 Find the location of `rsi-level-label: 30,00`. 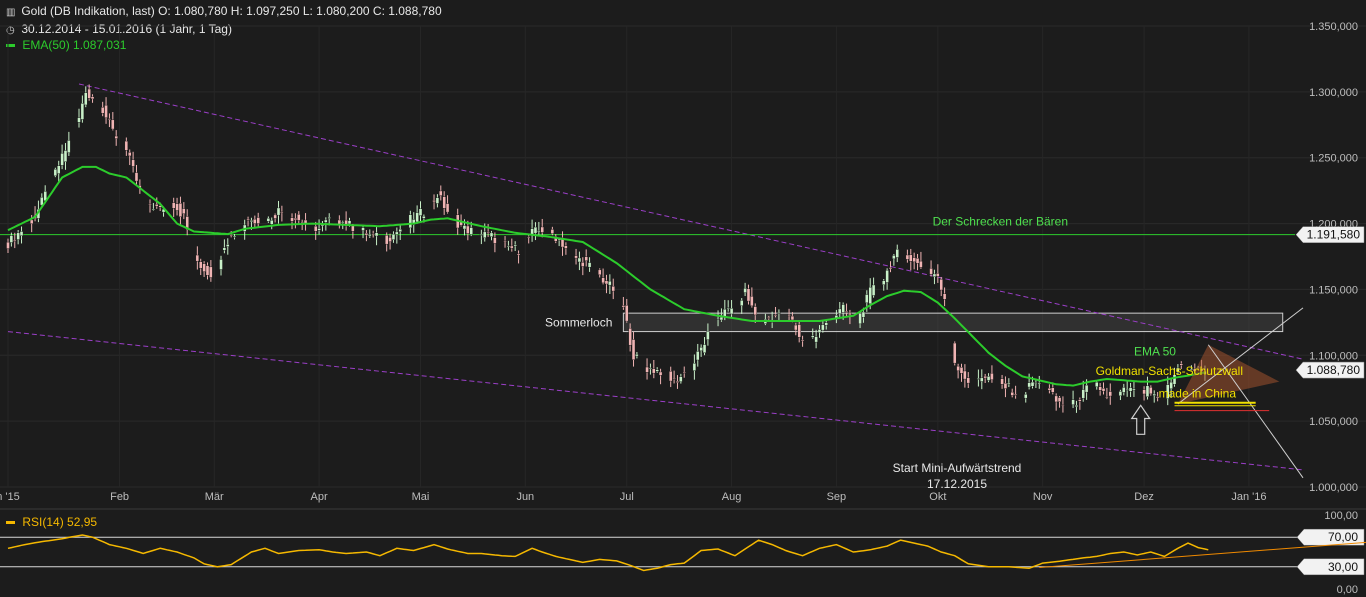

rsi-level-label: 30,00 is located at coordinates (1343, 567).